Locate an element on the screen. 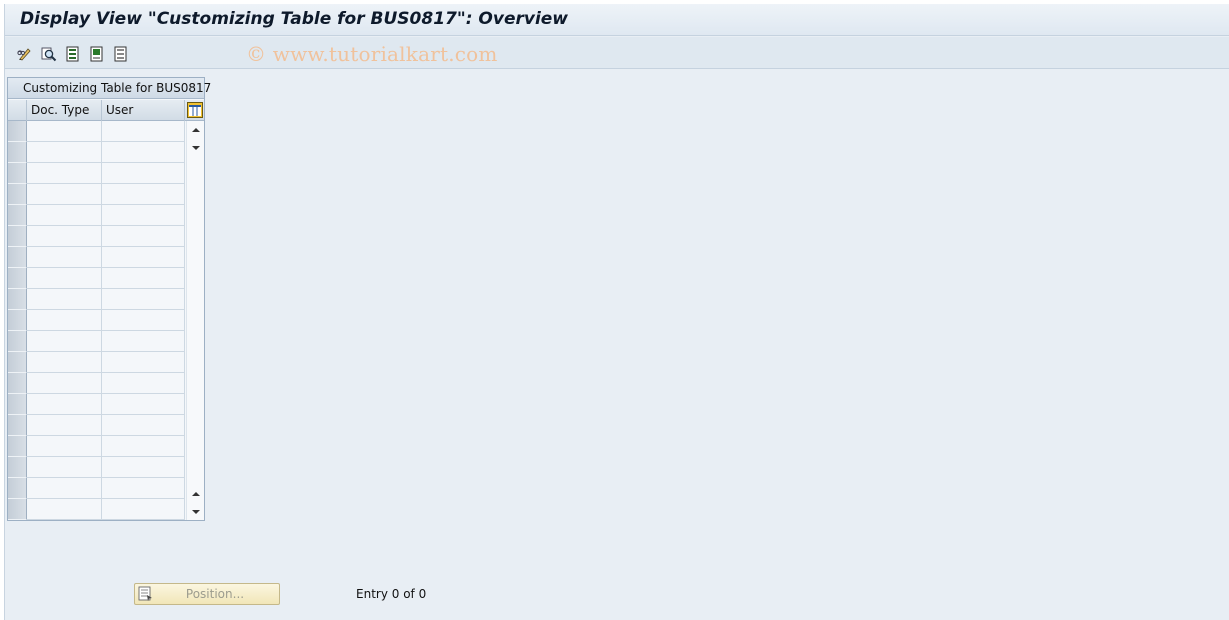  select-block-icon is located at coordinates (97, 54).